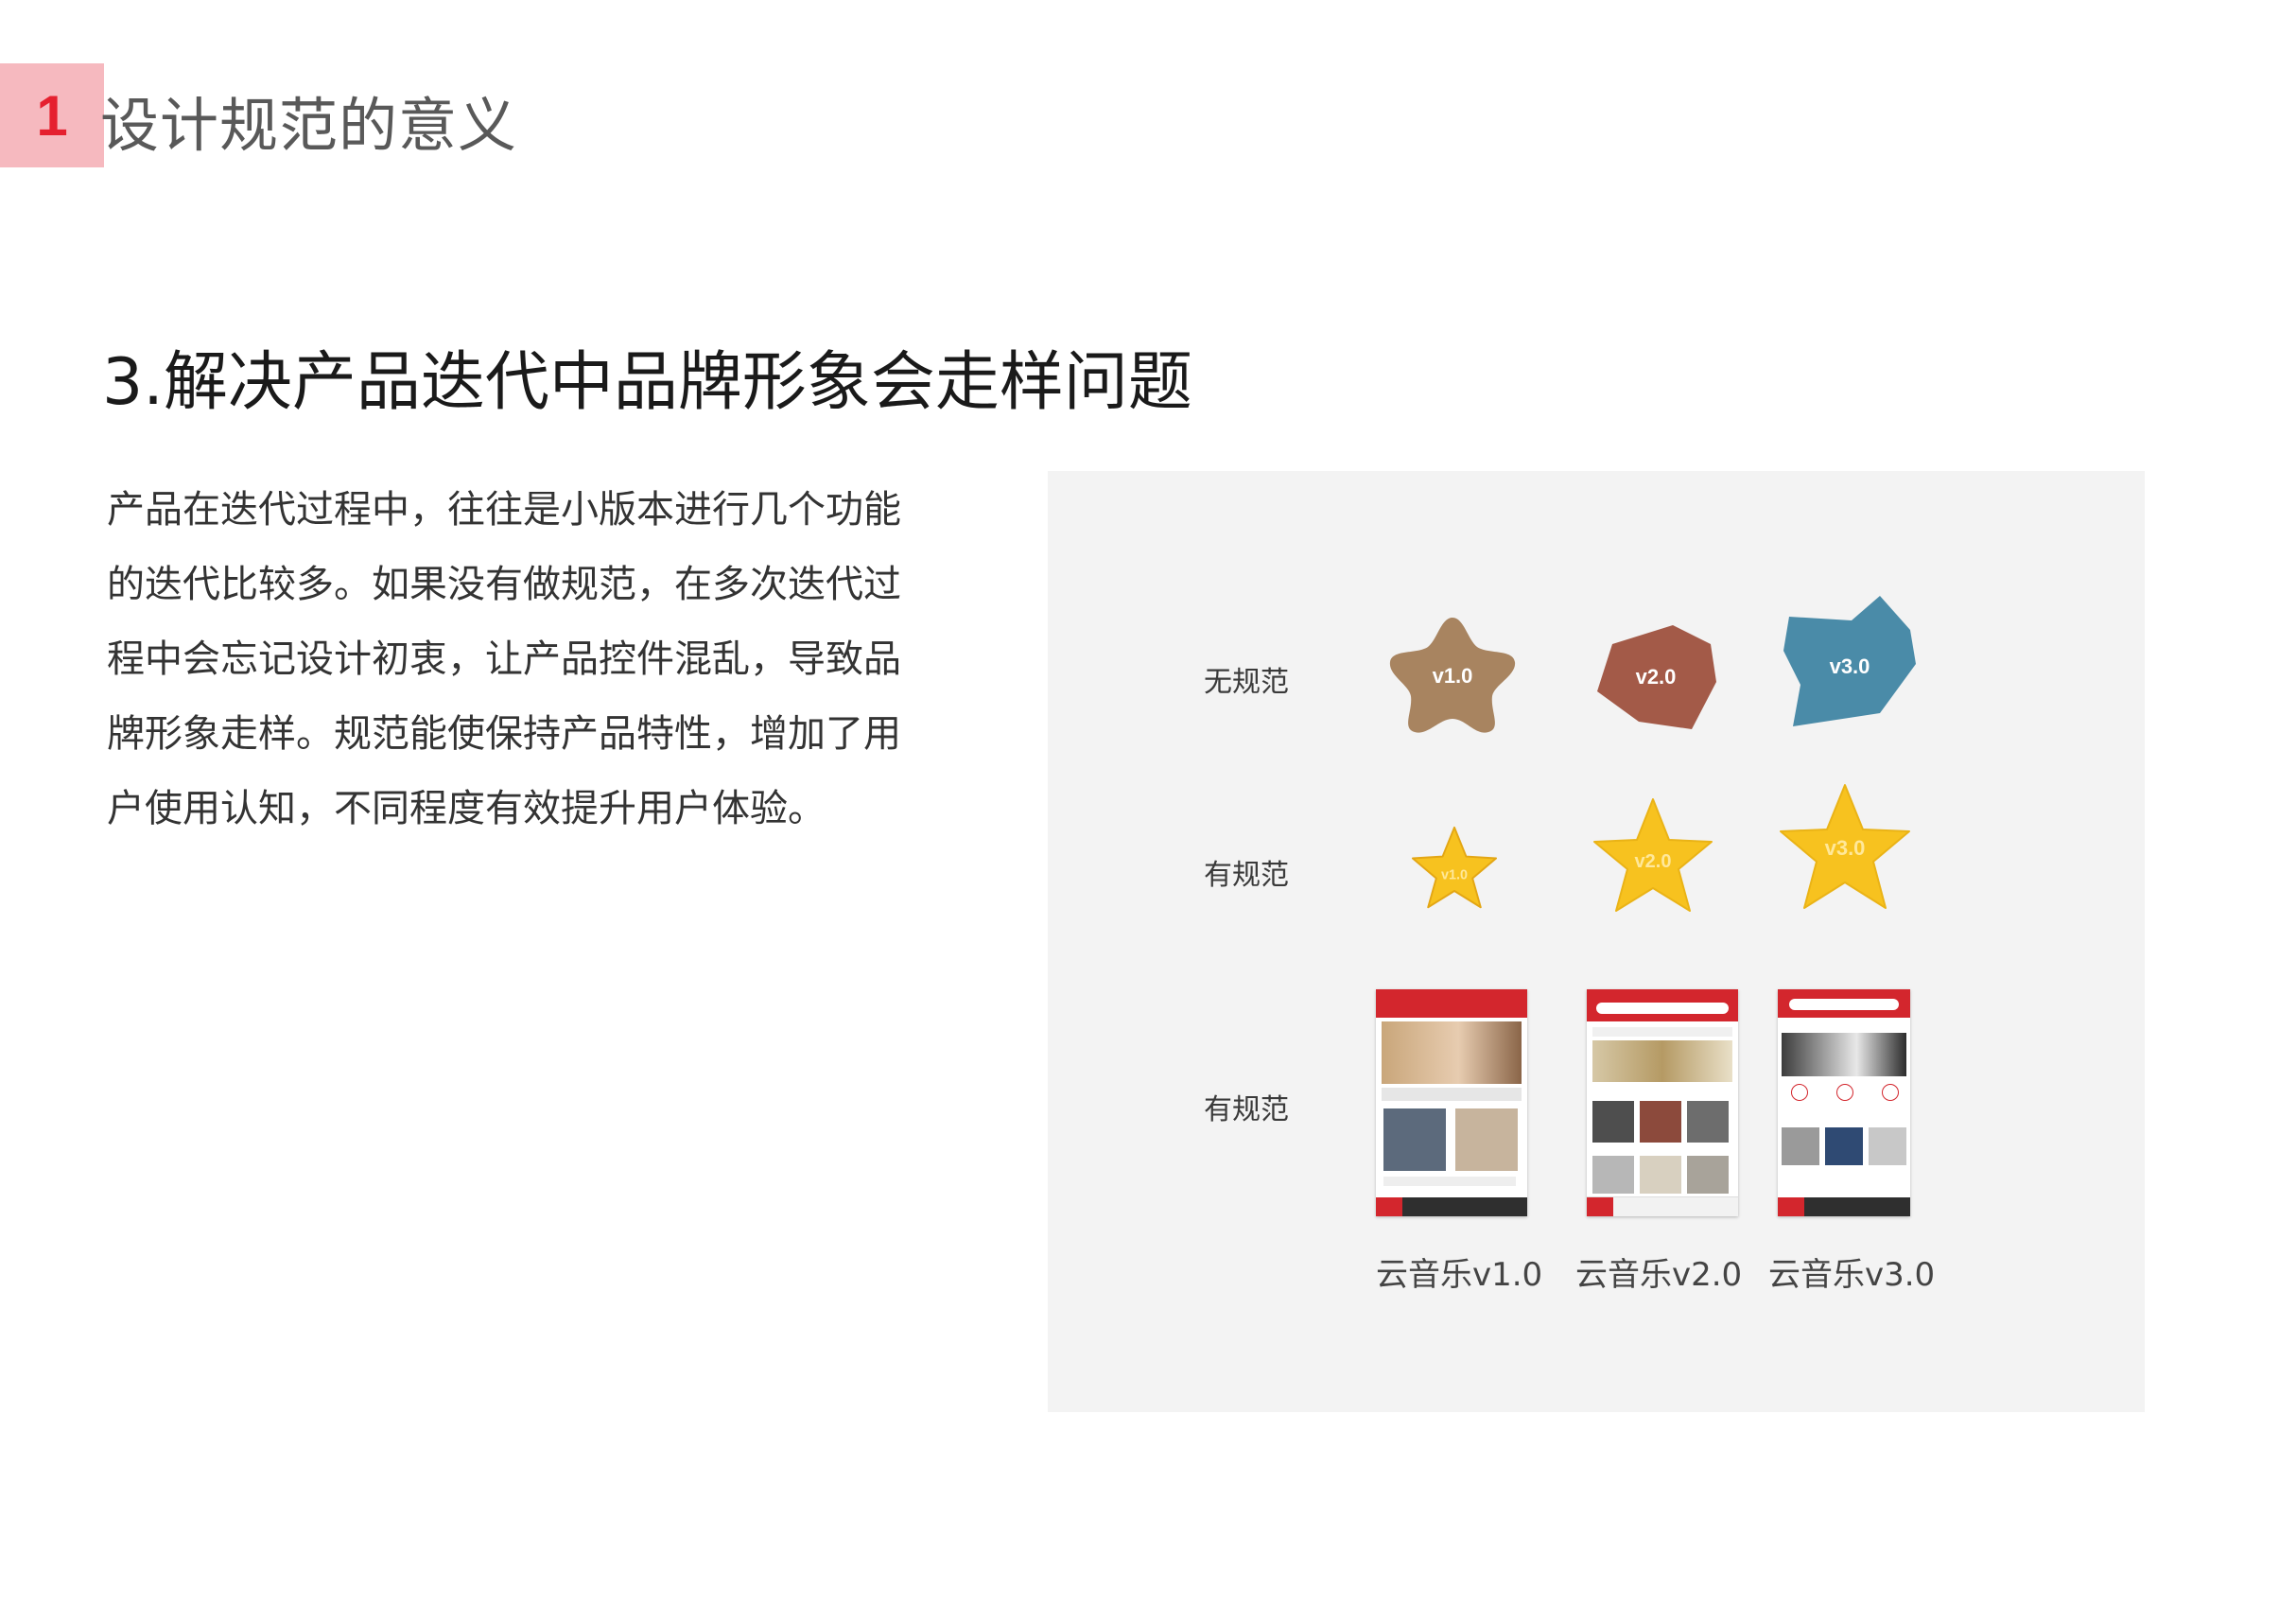 This screenshot has width=2296, height=1623. What do you see at coordinates (504, 510) in the screenshot?
I see `body-line: 产品在迭代过程中，往往是小版本进行几个功能` at bounding box center [504, 510].